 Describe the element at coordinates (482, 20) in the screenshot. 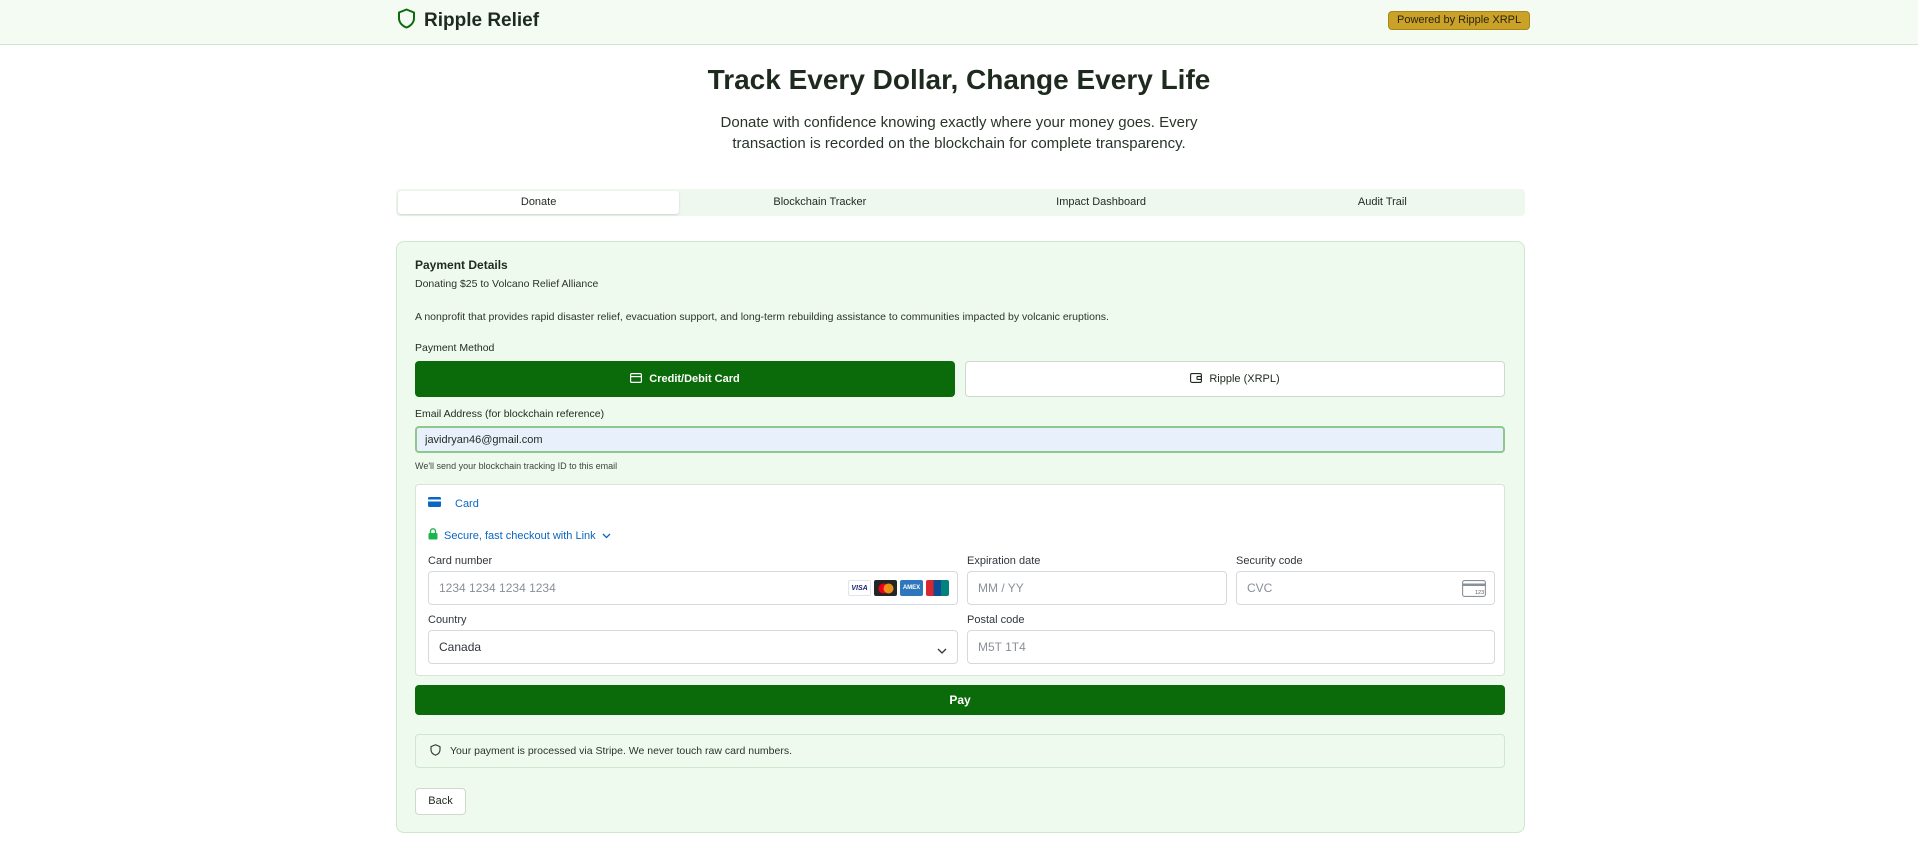

I see `brand-name: Ripple Relief` at that location.